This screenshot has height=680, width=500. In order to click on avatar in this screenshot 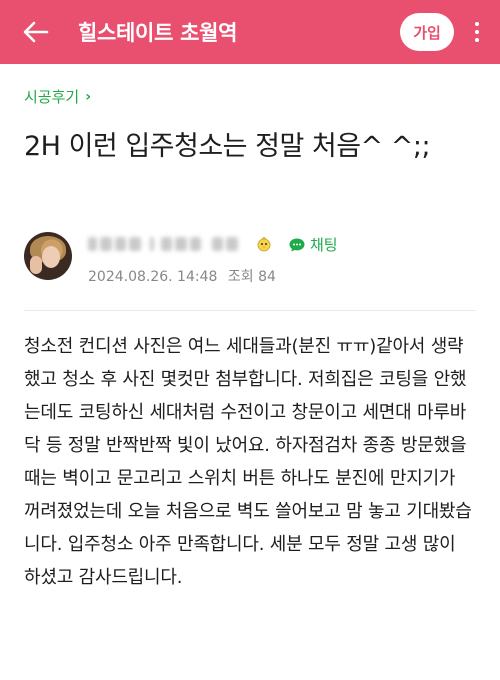, I will do `click(48, 256)`.